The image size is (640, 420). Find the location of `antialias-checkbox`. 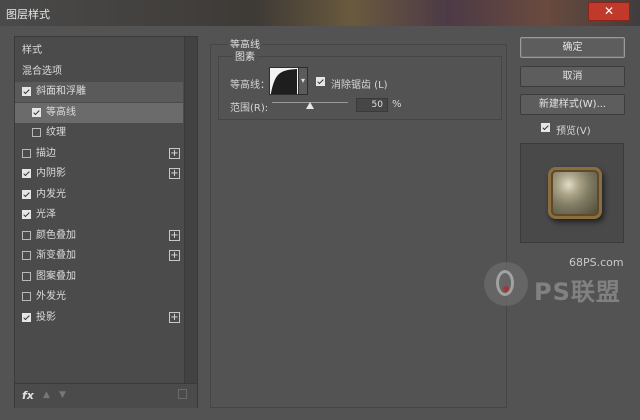

antialias-checkbox is located at coordinates (320, 81).